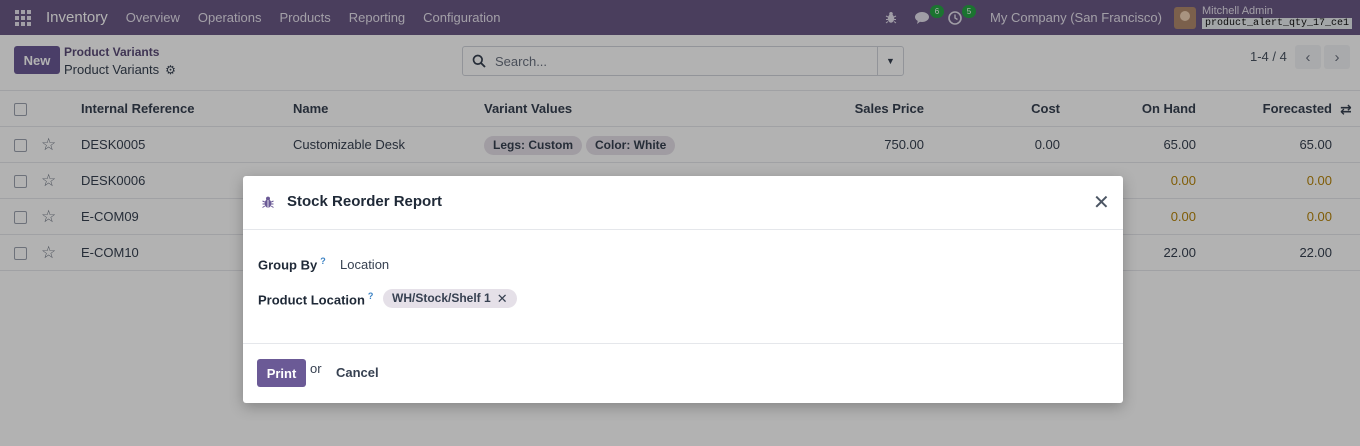 This screenshot has width=1360, height=446. I want to click on print-button: Print, so click(281, 373).